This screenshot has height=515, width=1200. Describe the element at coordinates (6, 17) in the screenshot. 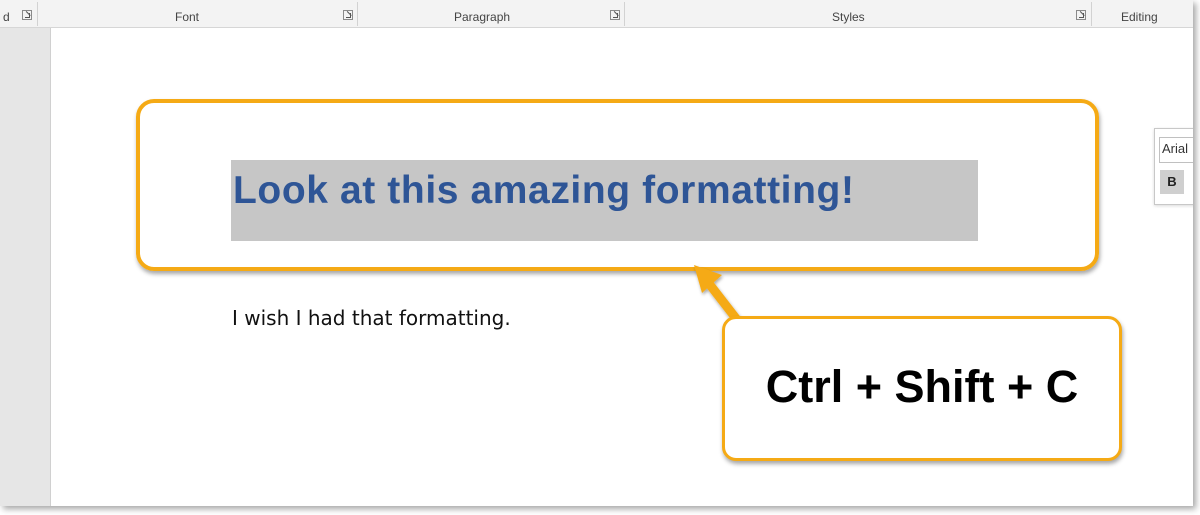

I see `ribbon-group-clipboard-label: d` at that location.